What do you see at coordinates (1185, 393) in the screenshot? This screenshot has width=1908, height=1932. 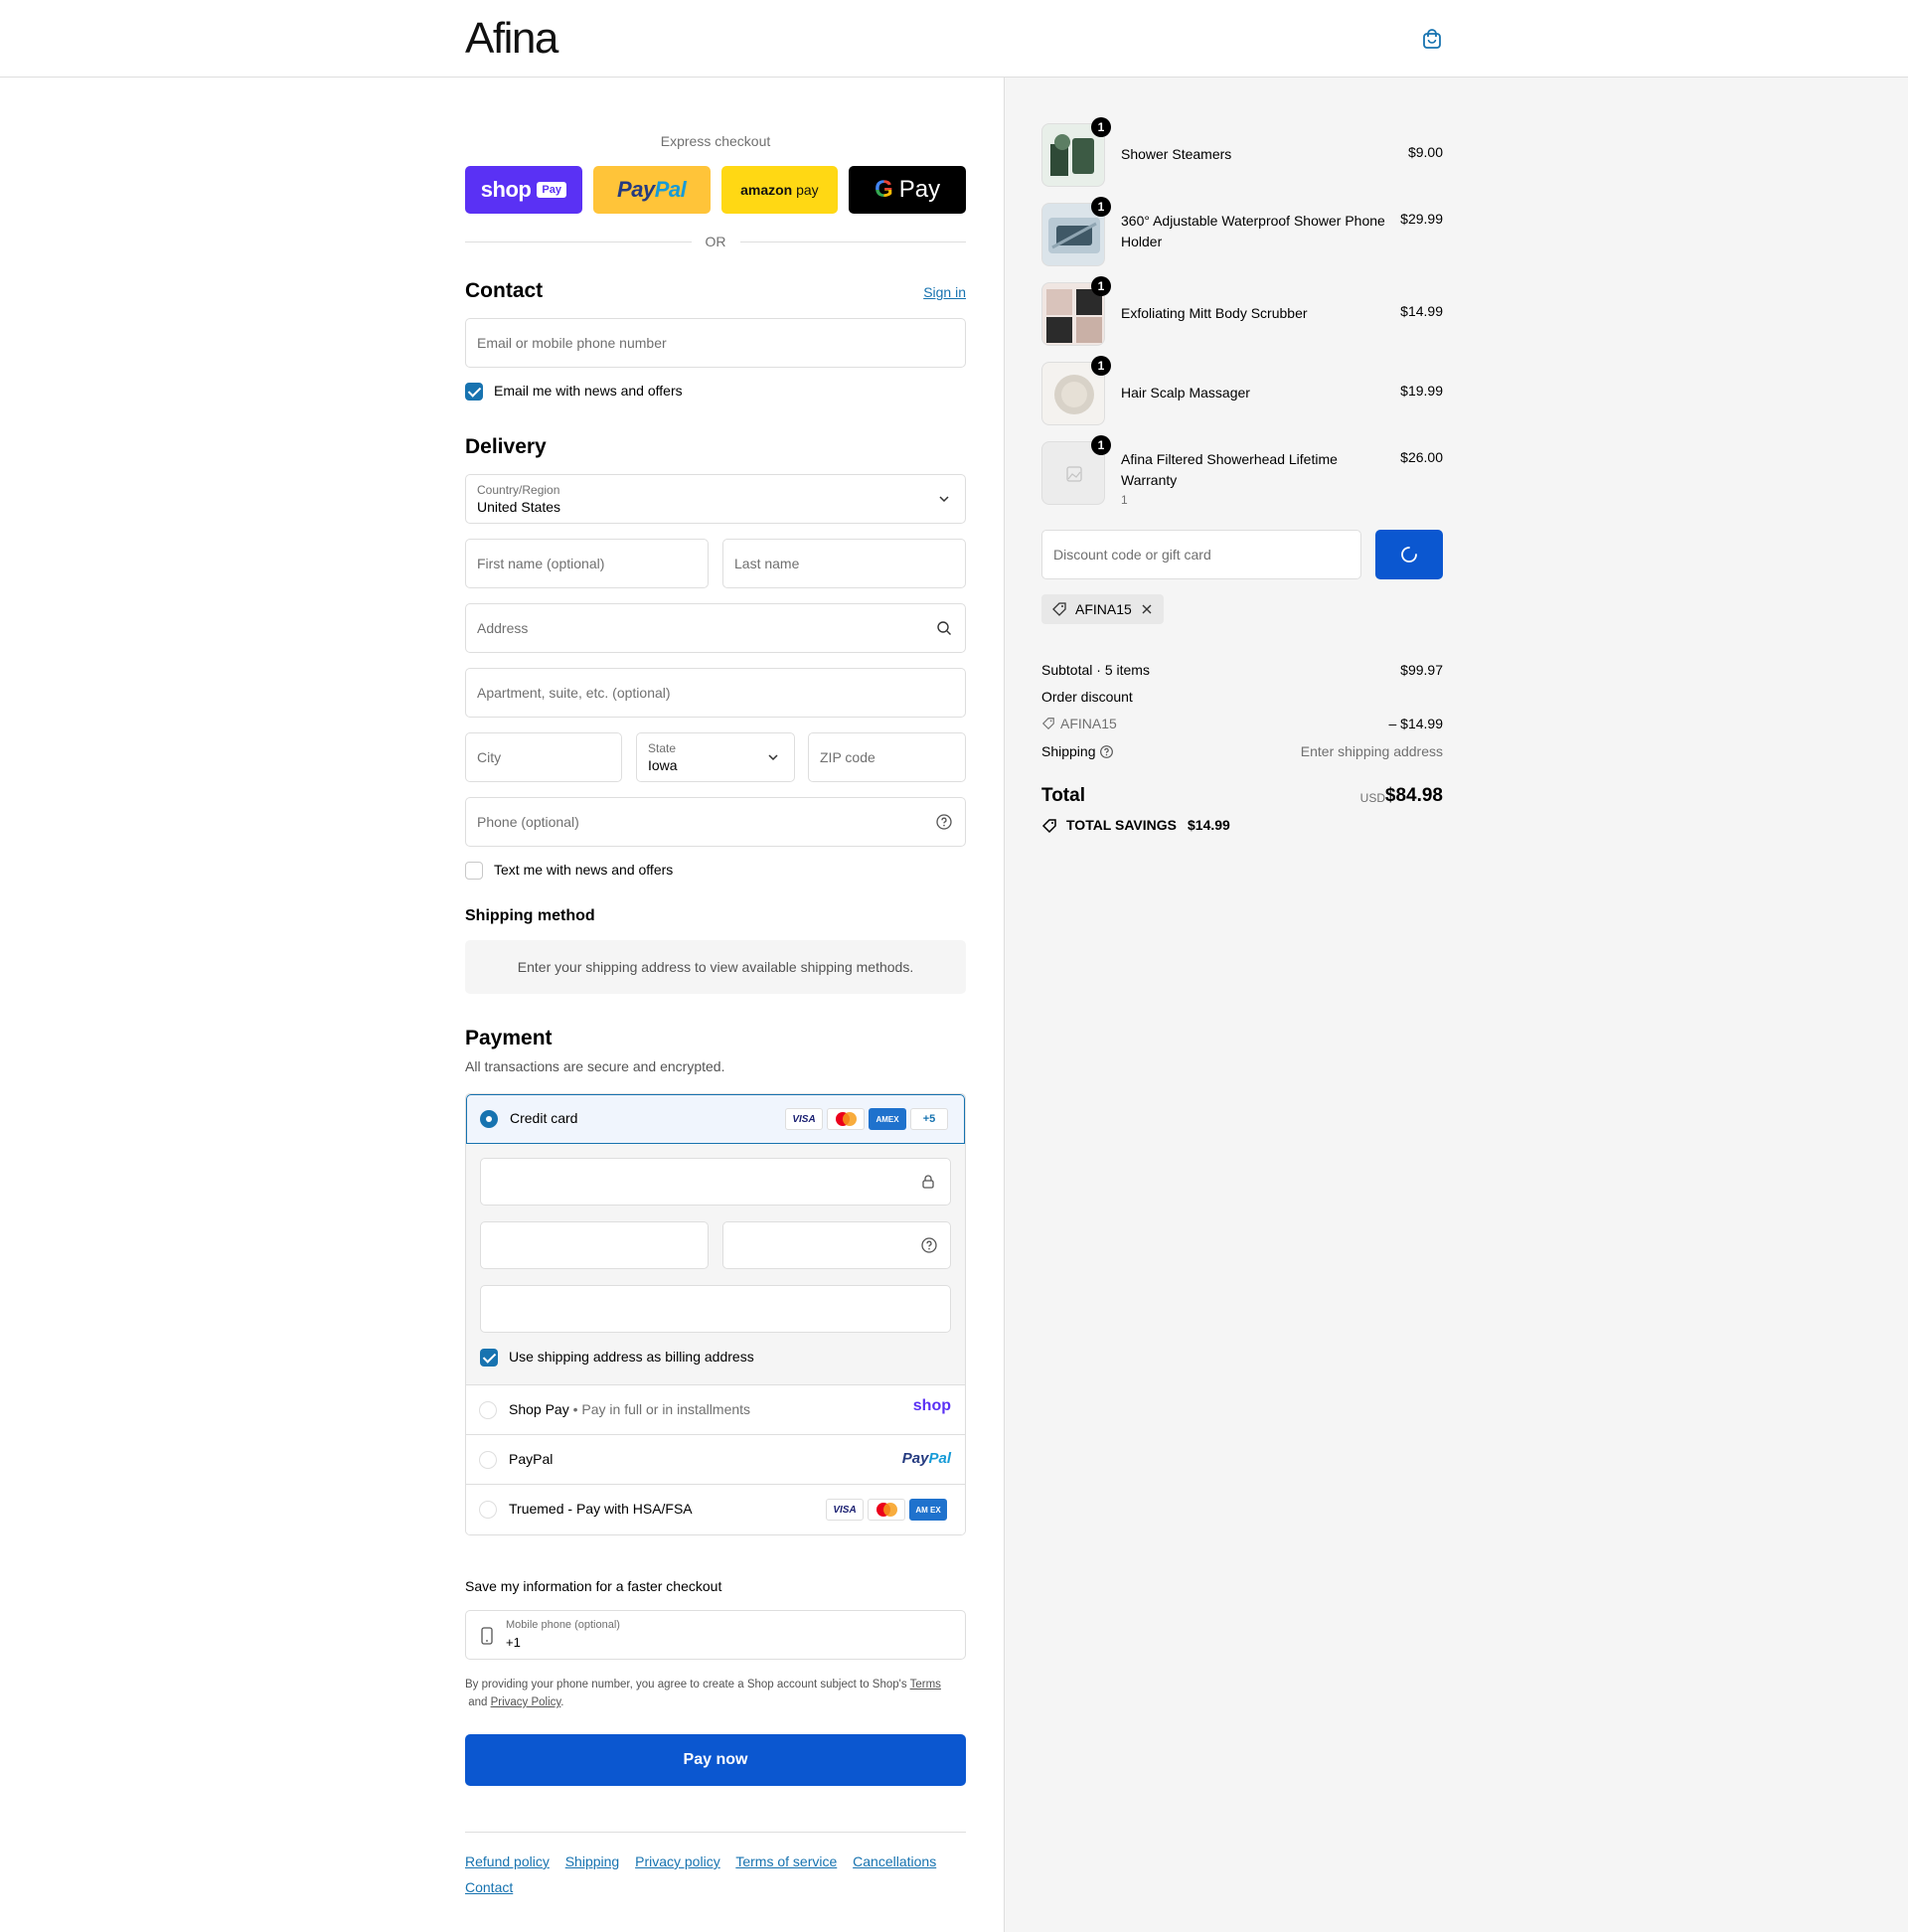 I see `item-name: Hair Scalp Massager` at bounding box center [1185, 393].